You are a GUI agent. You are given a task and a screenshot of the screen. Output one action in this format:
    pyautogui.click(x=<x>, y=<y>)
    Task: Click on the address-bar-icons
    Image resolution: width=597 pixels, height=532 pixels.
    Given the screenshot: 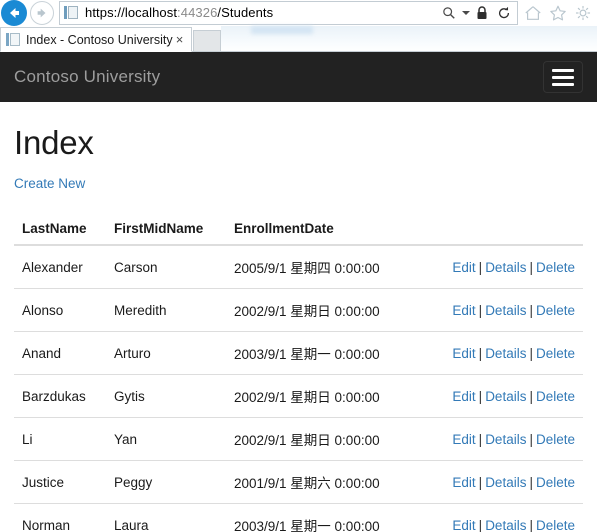 What is the action you would take?
    pyautogui.click(x=478, y=13)
    